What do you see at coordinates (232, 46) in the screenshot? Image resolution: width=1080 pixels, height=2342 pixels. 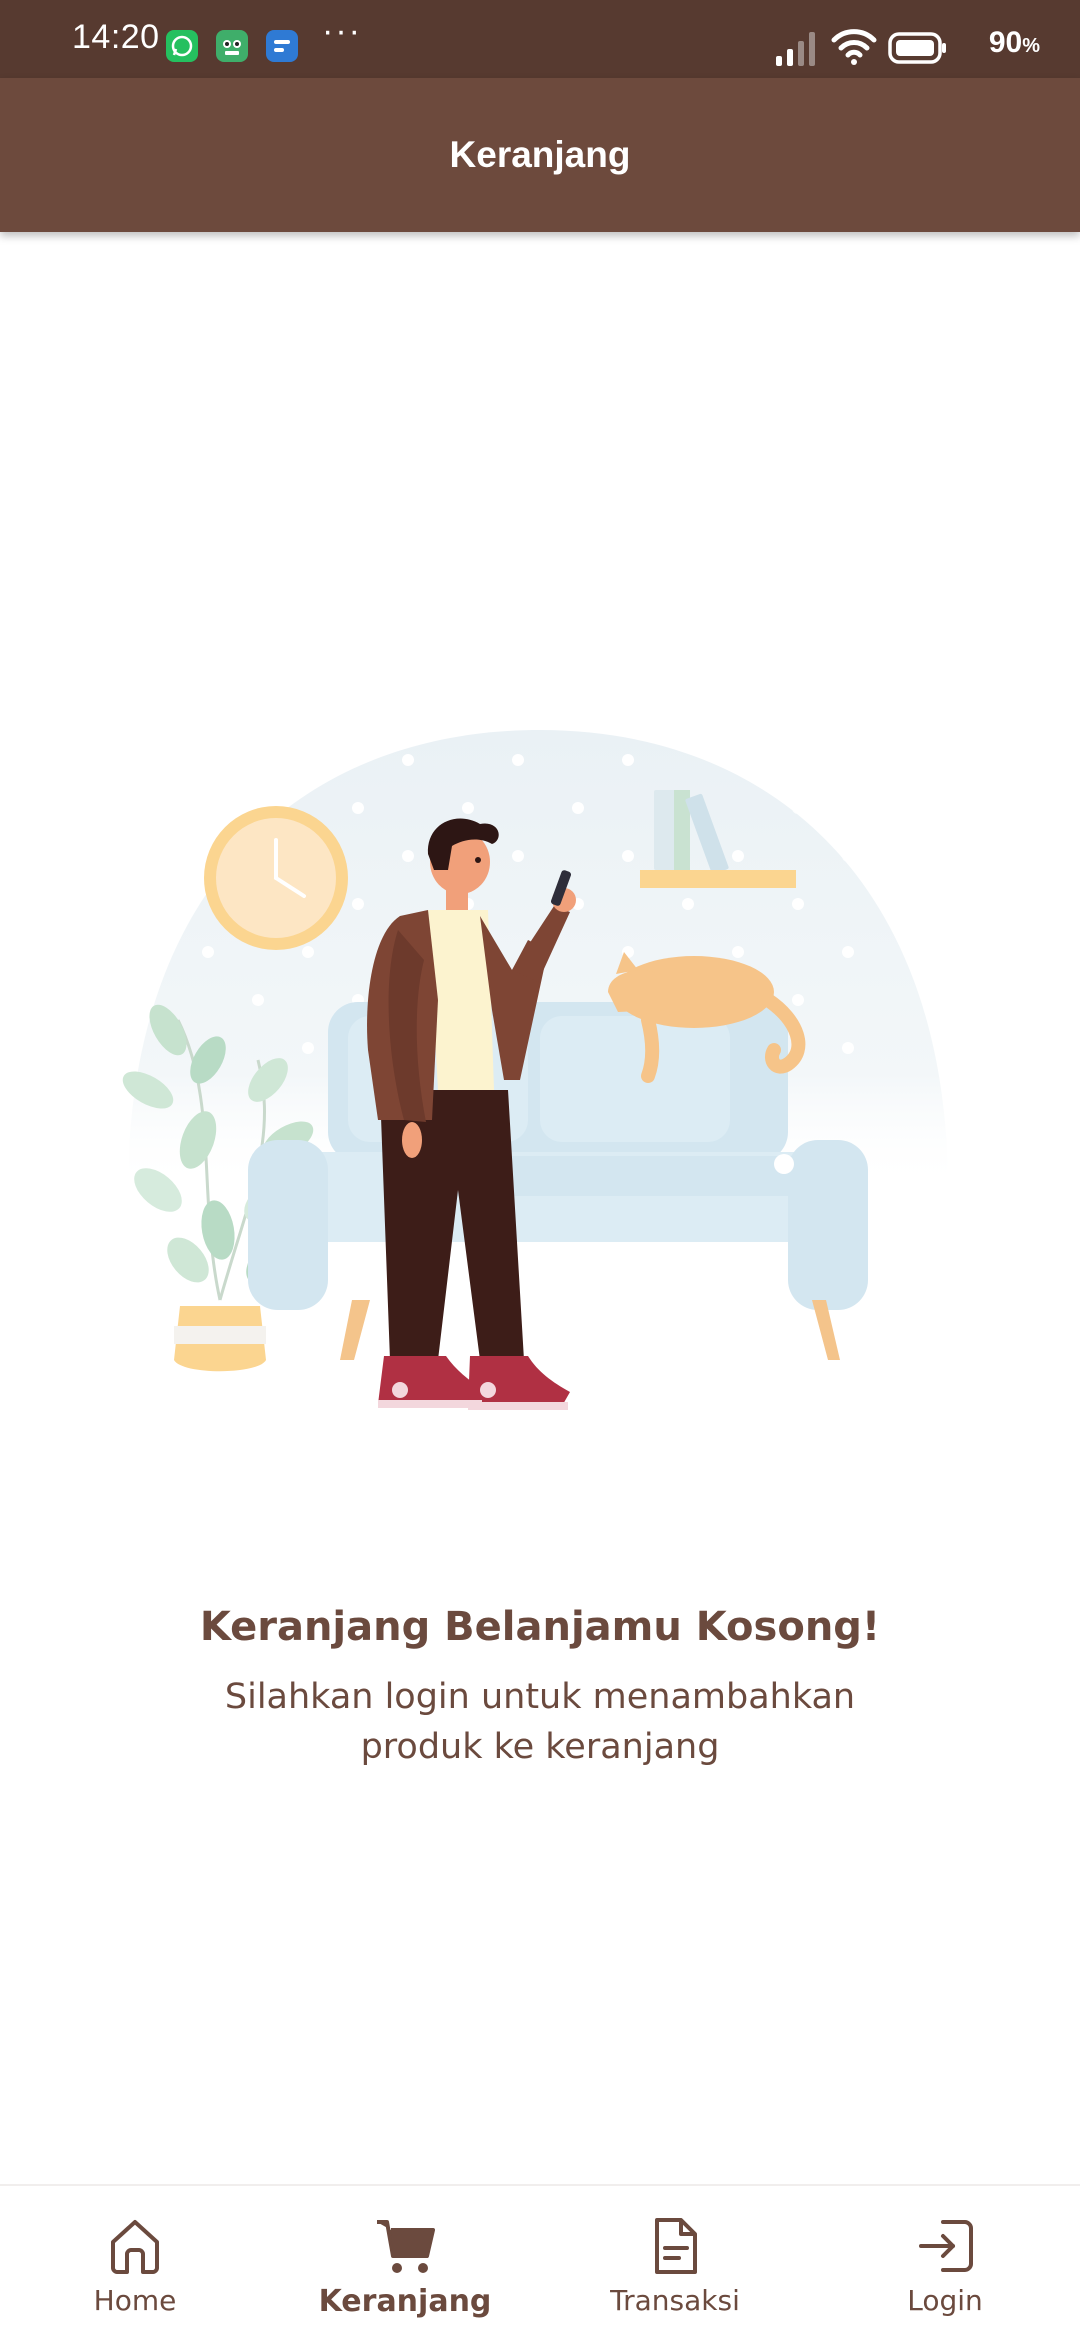 I see `app-notification-icon` at bounding box center [232, 46].